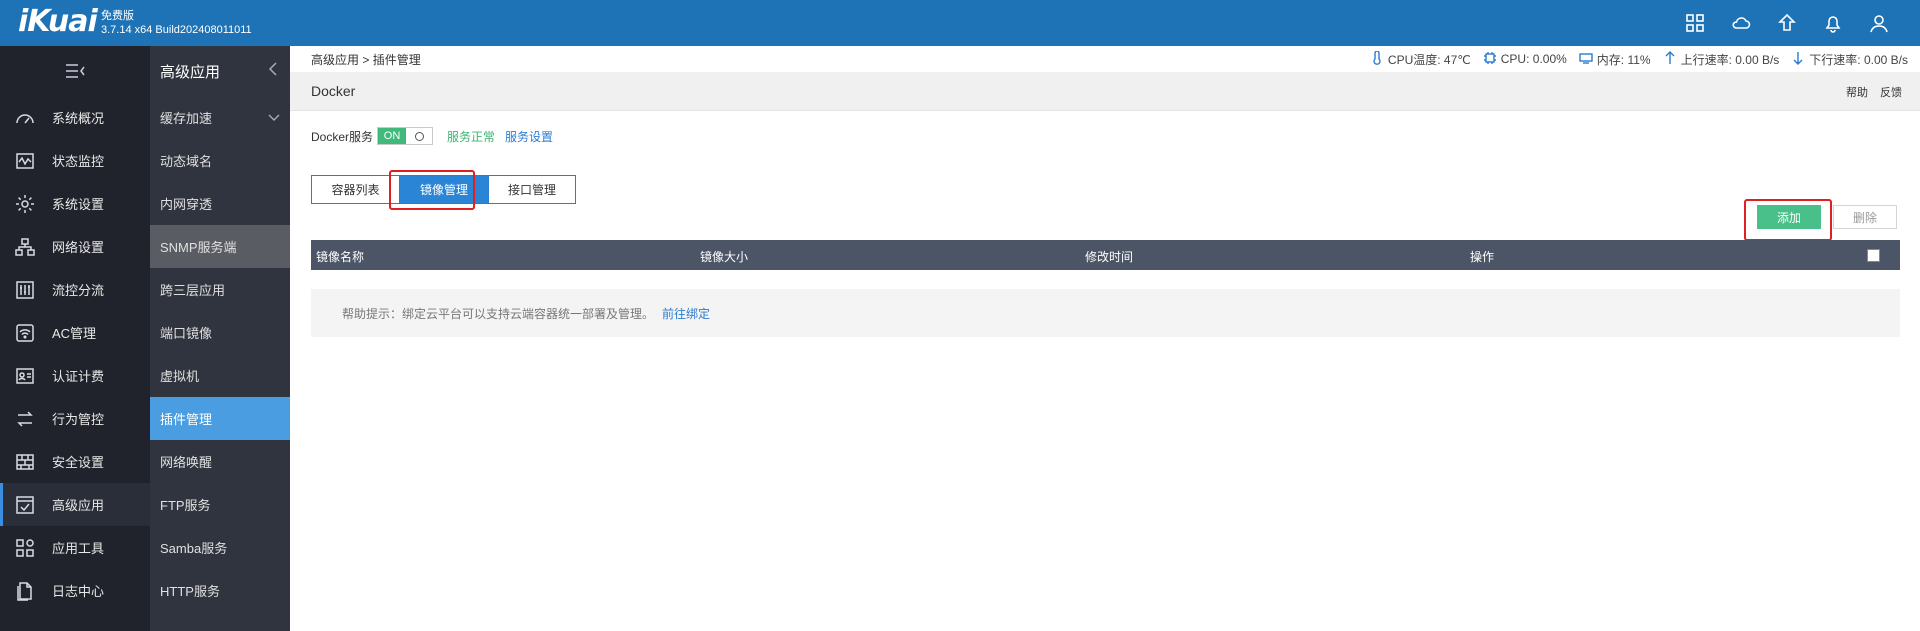 This screenshot has height=631, width=1920. I want to click on subnav-item-label: 缓存加速, so click(186, 118).